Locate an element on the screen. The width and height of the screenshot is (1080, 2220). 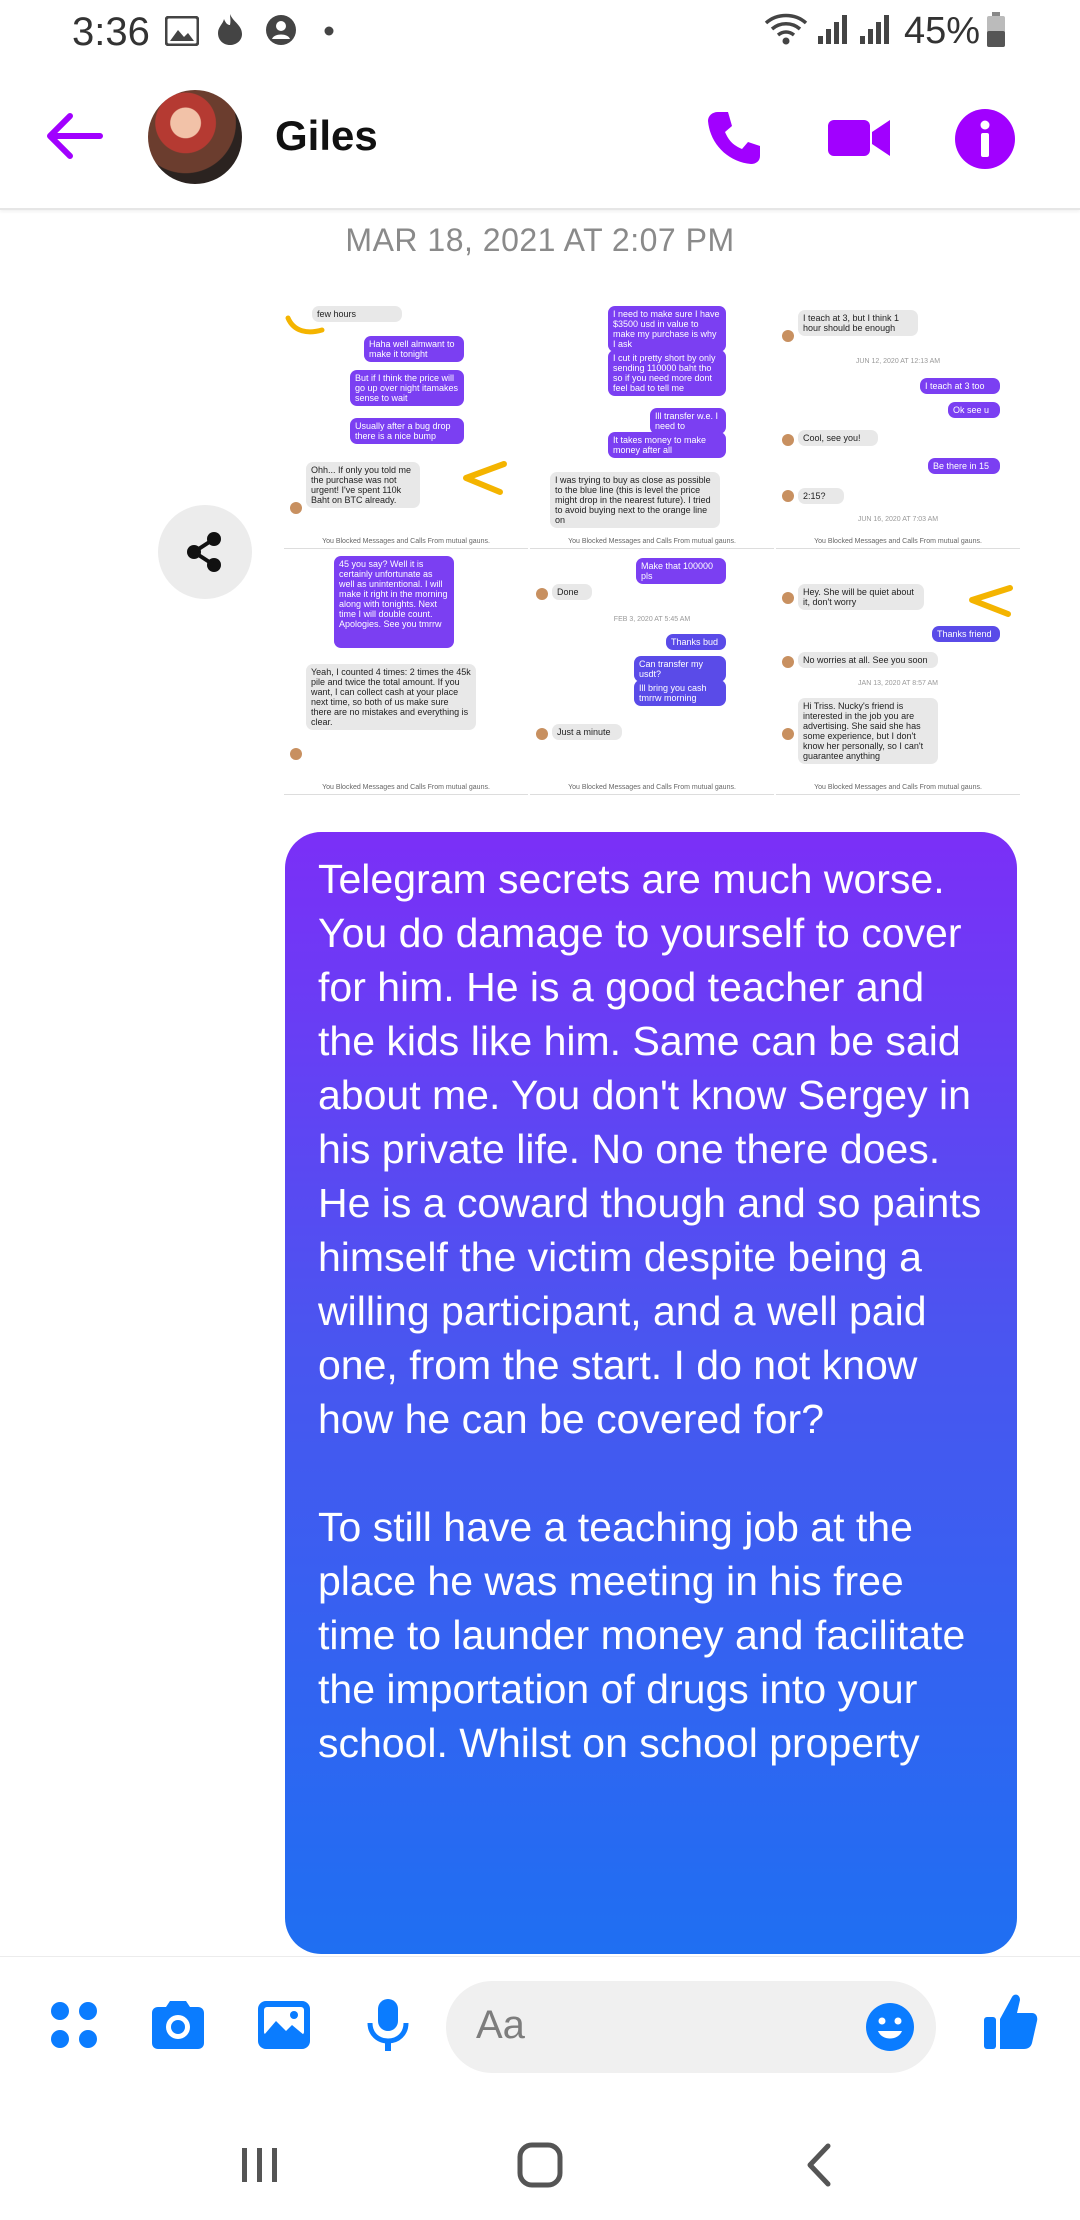
chat-bubble: Ill bring you cash tmrrw morning is located at coordinates (680, 693).